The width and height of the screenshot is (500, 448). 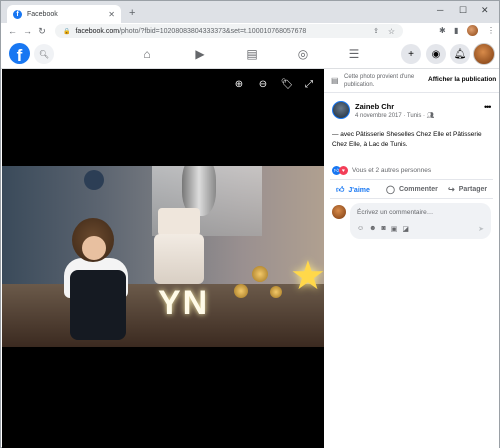 What do you see at coordinates (27, 31) in the screenshot?
I see `forward-icon: →` at bounding box center [27, 31].